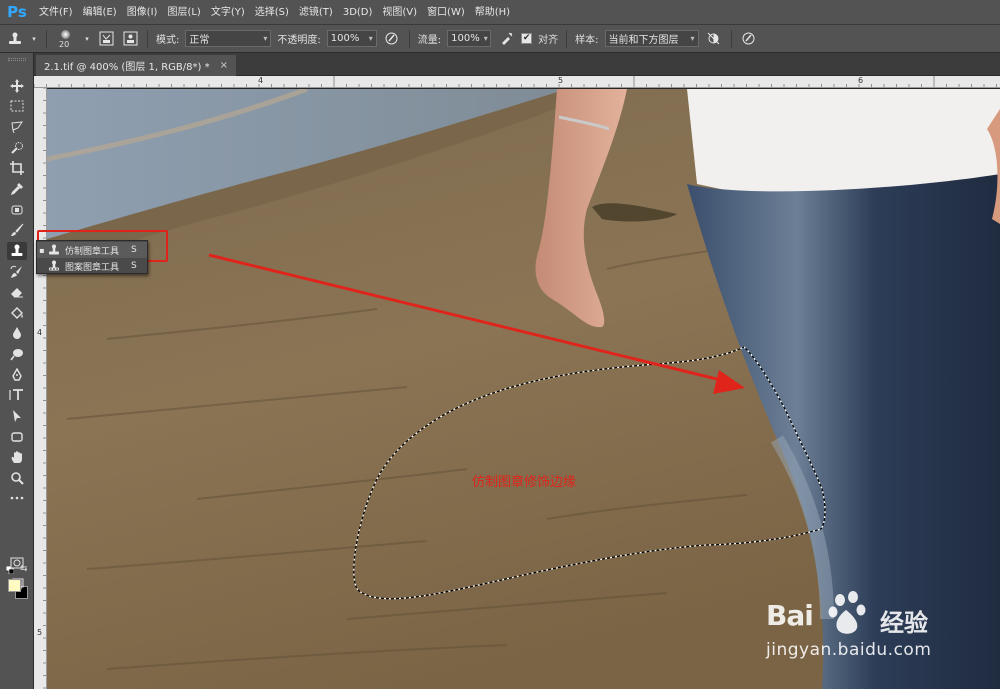 Image resolution: width=1000 pixels, height=689 pixels. What do you see at coordinates (168, 40) in the screenshot?
I see `mode-label: 模式:` at bounding box center [168, 40].